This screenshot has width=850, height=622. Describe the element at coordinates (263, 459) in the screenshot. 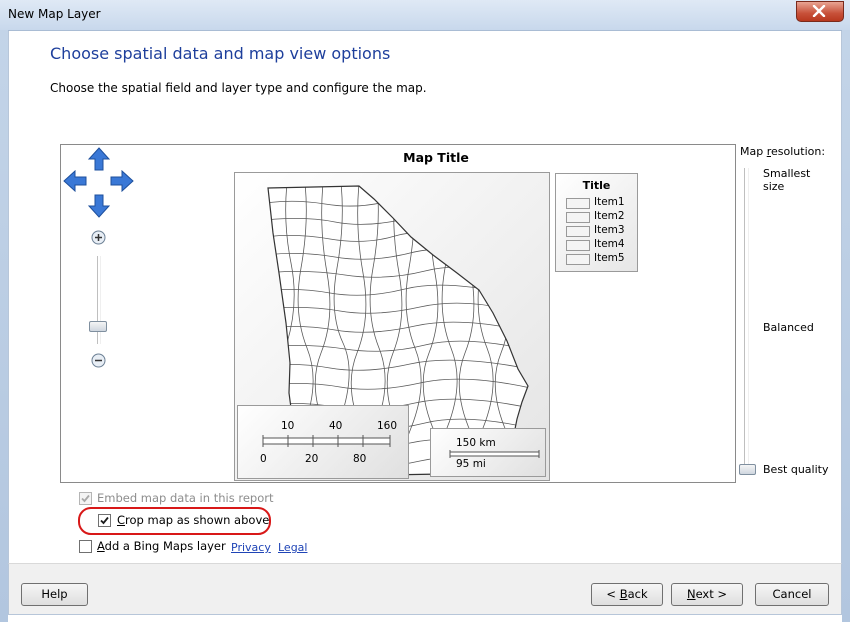

I see `distance-tick-bottom: 0` at that location.